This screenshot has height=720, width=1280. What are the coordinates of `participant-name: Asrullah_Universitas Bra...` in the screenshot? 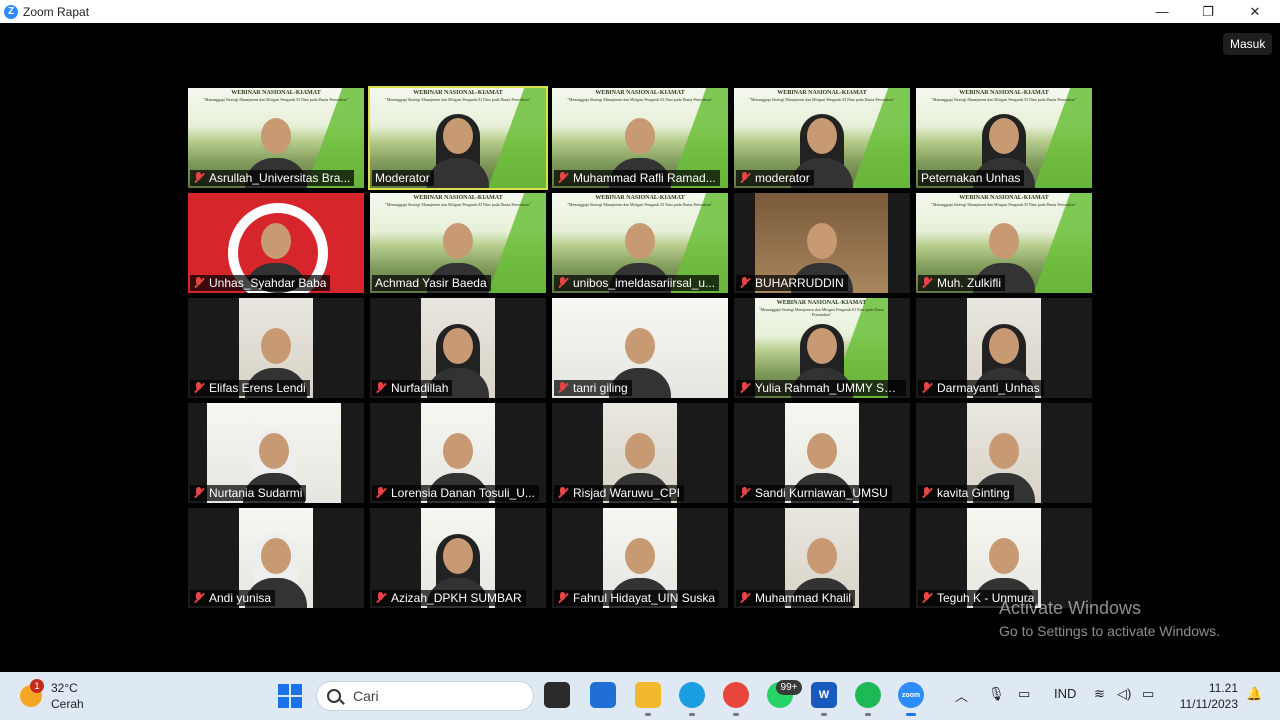 It's located at (280, 178).